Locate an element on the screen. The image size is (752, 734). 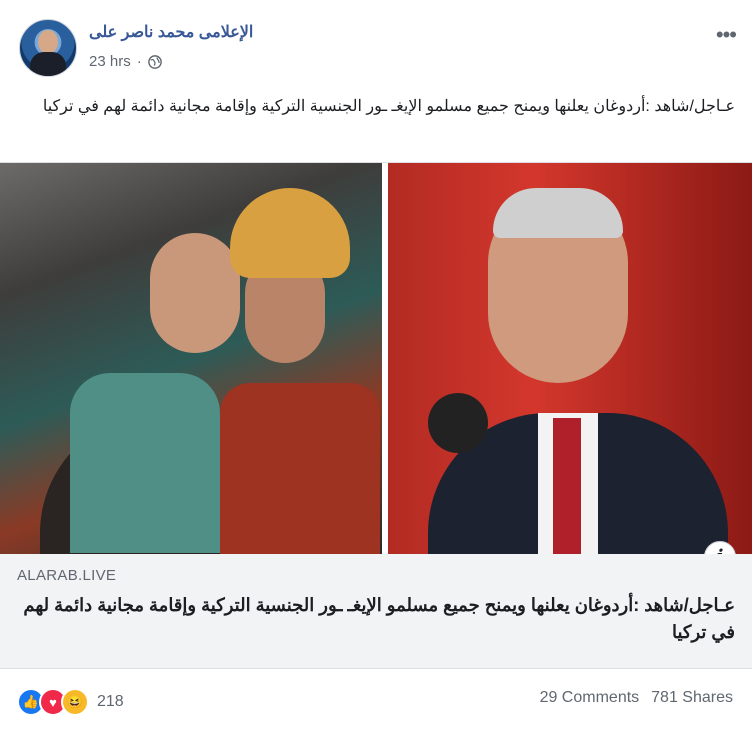
post-header: الإعلامى محمد ناصر على 23 hrs · ••• is located at coordinates (376, 45).